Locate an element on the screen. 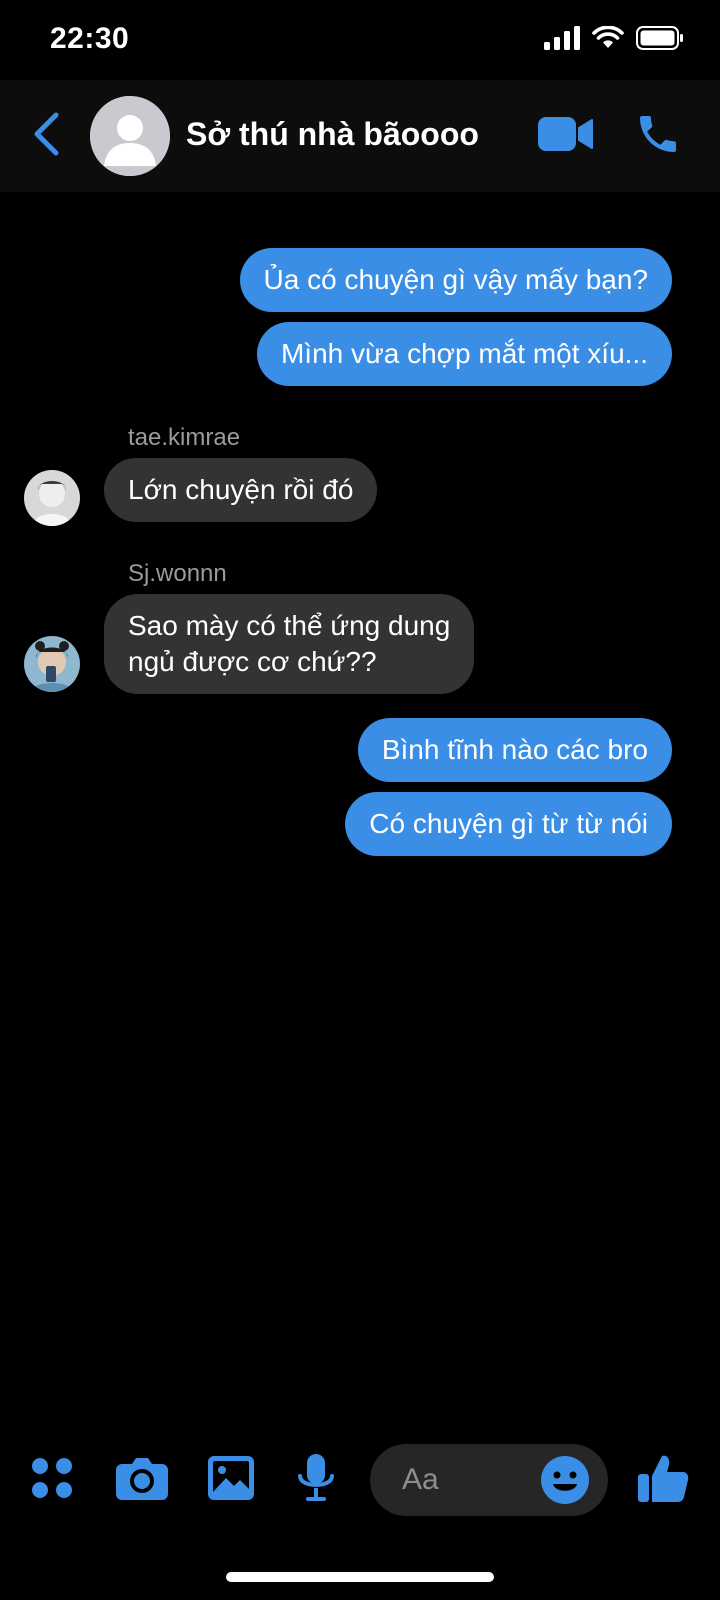 The width and height of the screenshot is (720, 1600). apps-button is located at coordinates (52, 1480).